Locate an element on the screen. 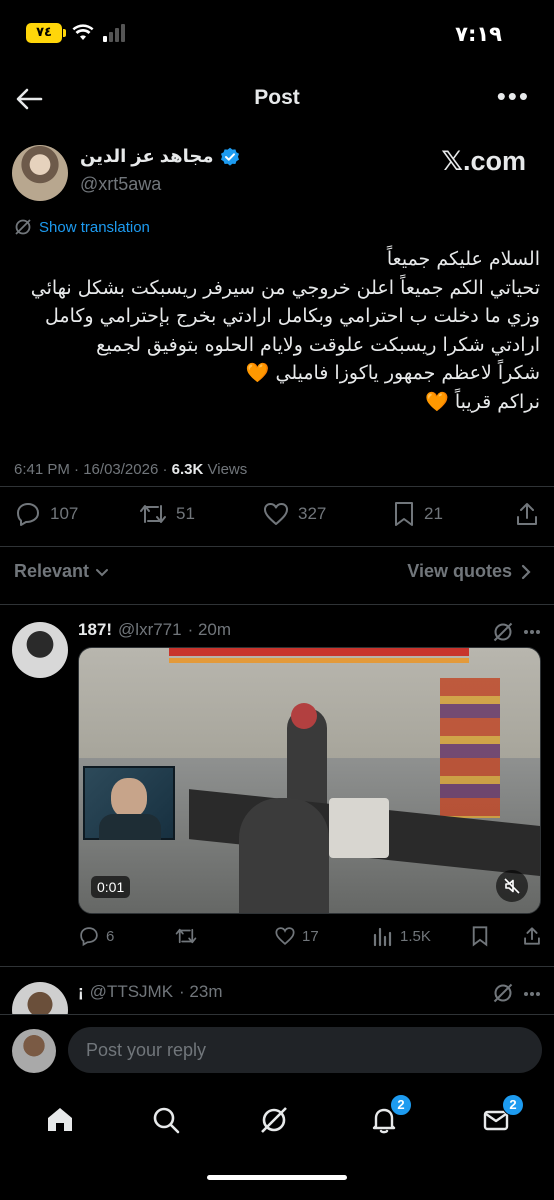 The height and width of the screenshot is (1200, 554). reply-composer is located at coordinates (277, 1050).